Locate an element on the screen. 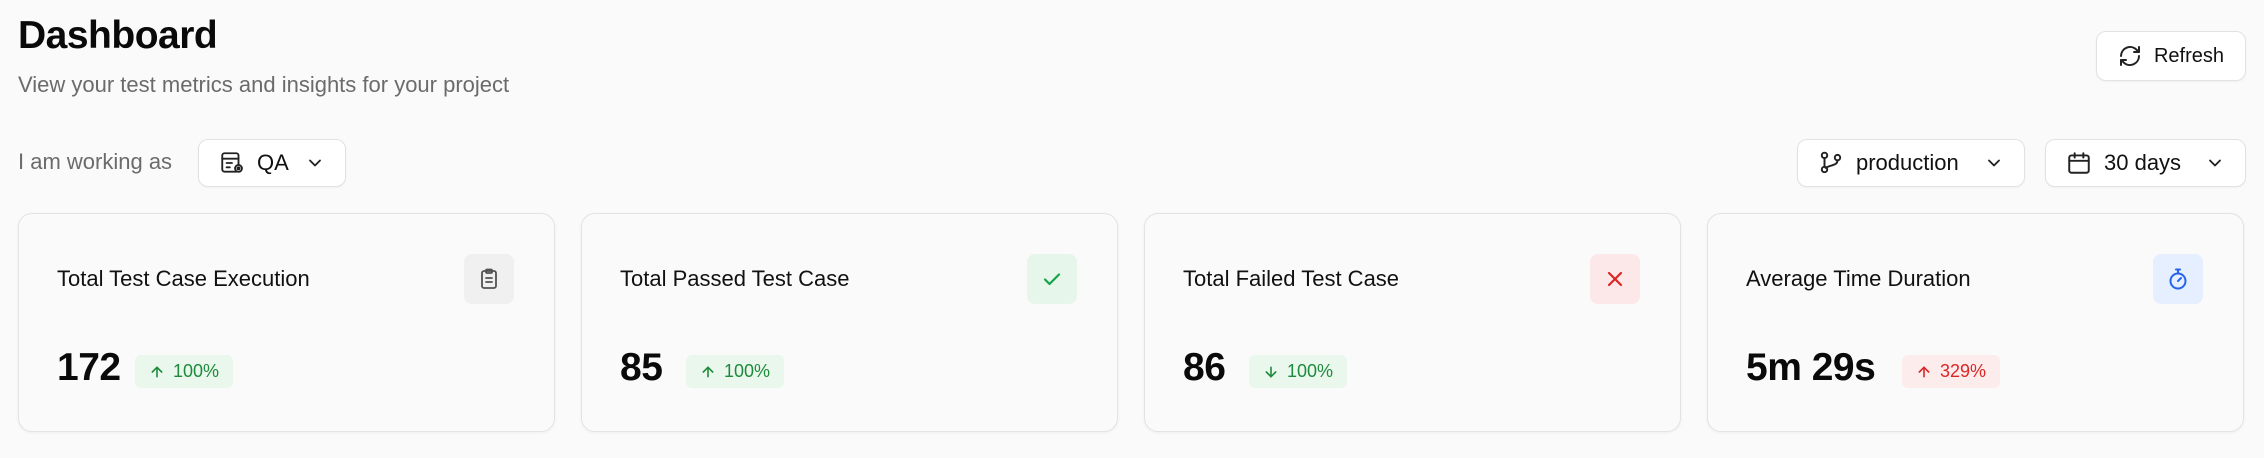 The height and width of the screenshot is (458, 2264). role-select: QA is located at coordinates (272, 163).